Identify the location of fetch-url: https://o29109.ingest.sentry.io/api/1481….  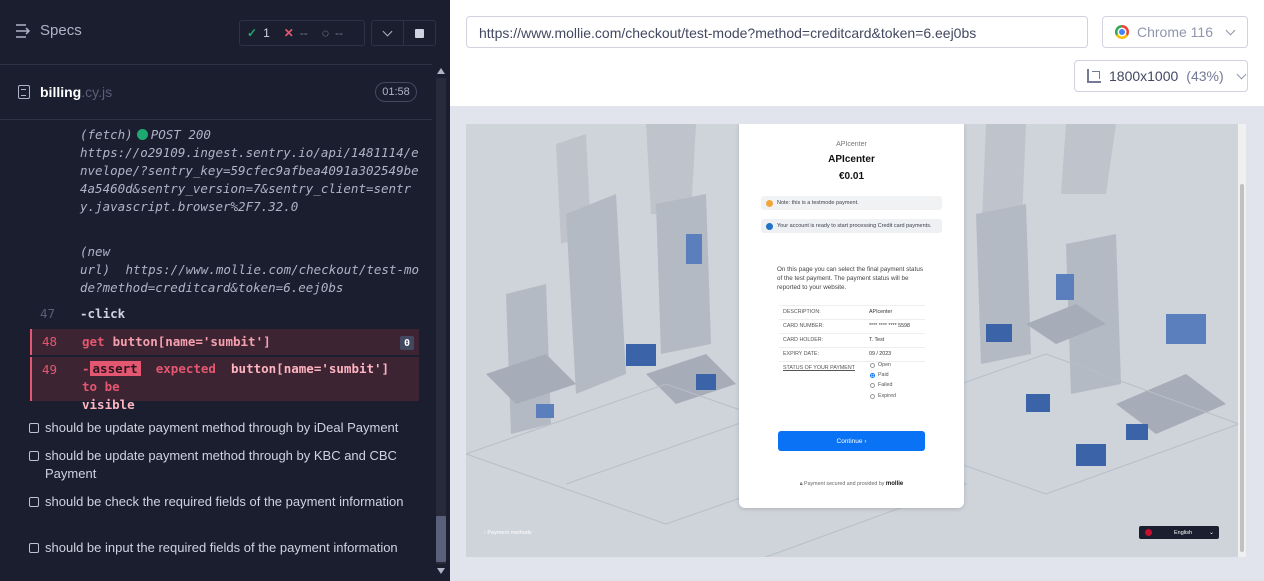
(249, 179).